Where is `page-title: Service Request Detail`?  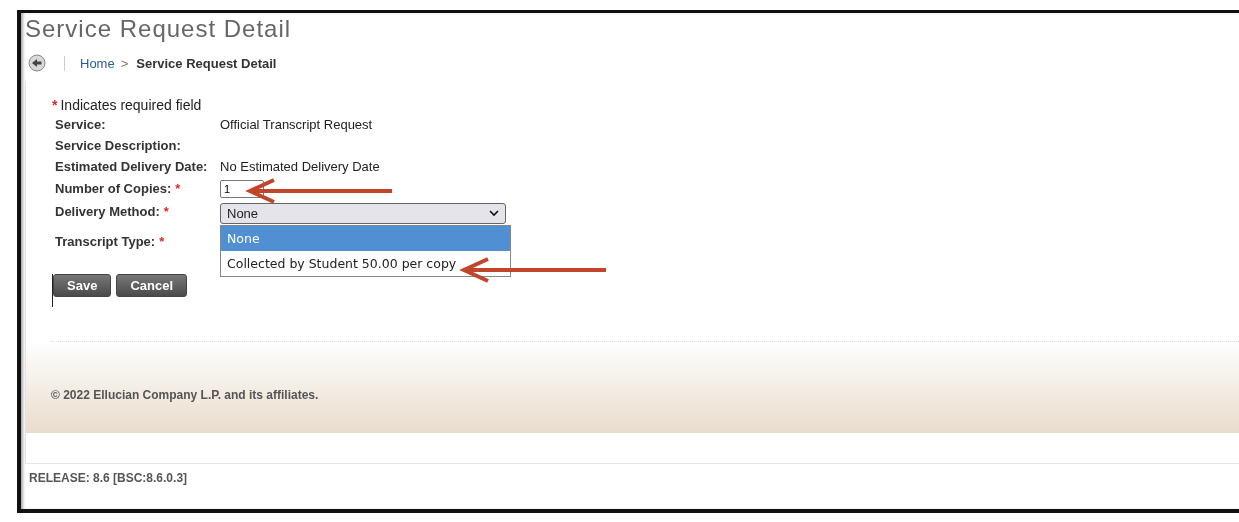
page-title: Service Request Detail is located at coordinates (159, 29).